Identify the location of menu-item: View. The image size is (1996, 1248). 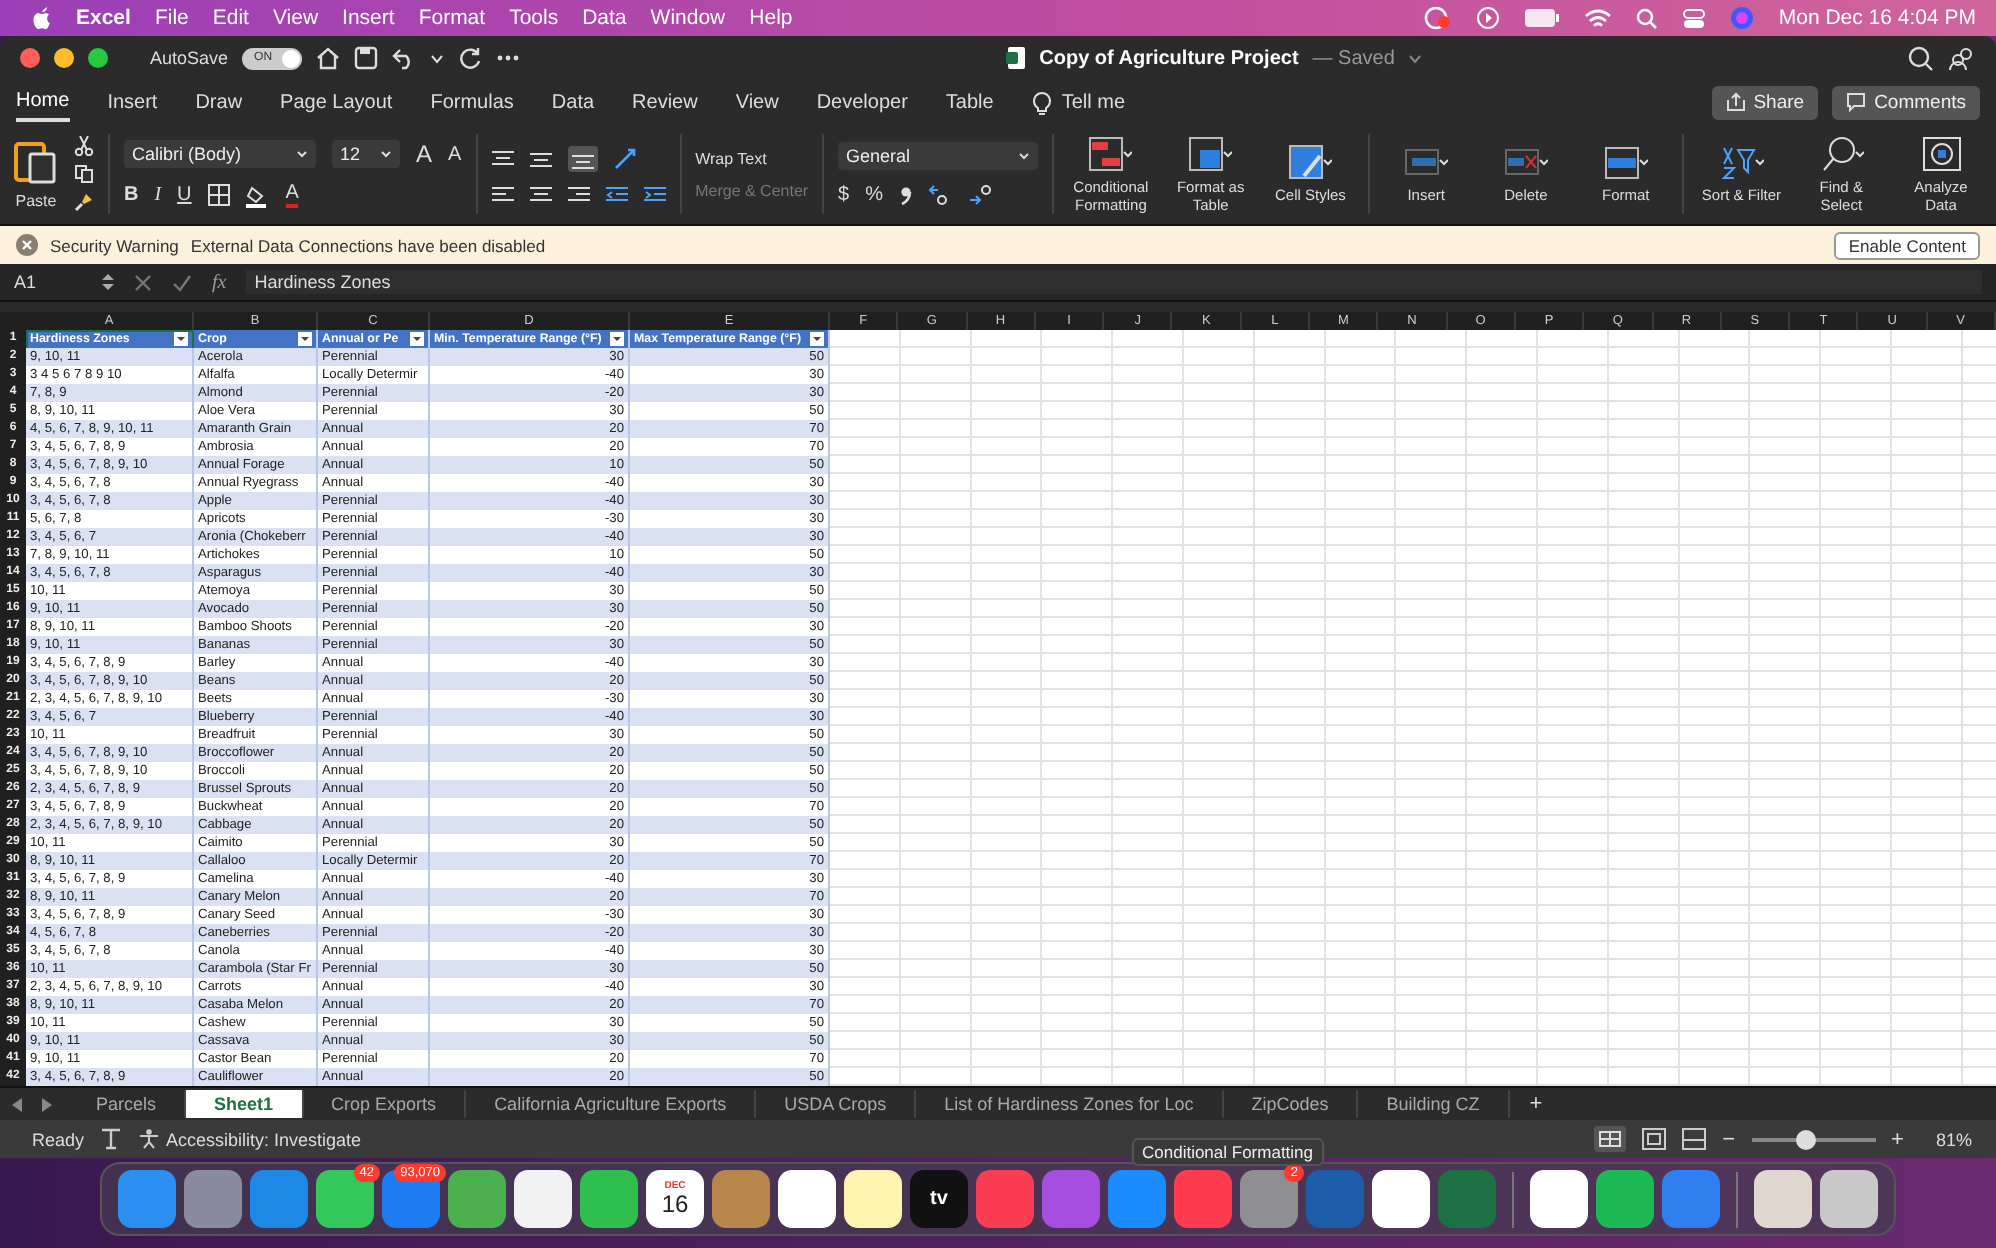
(295, 18).